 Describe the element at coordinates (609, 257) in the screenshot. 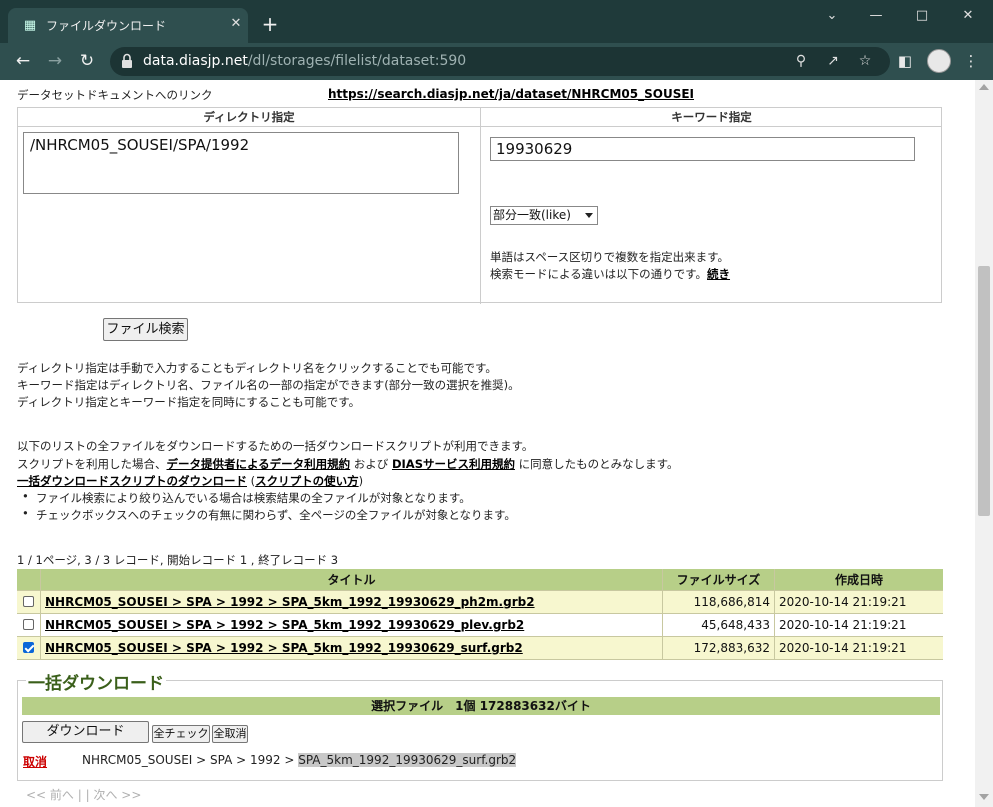

I see `help-line-1: 単語はスペース区切りで複数を指定出来ます。` at that location.